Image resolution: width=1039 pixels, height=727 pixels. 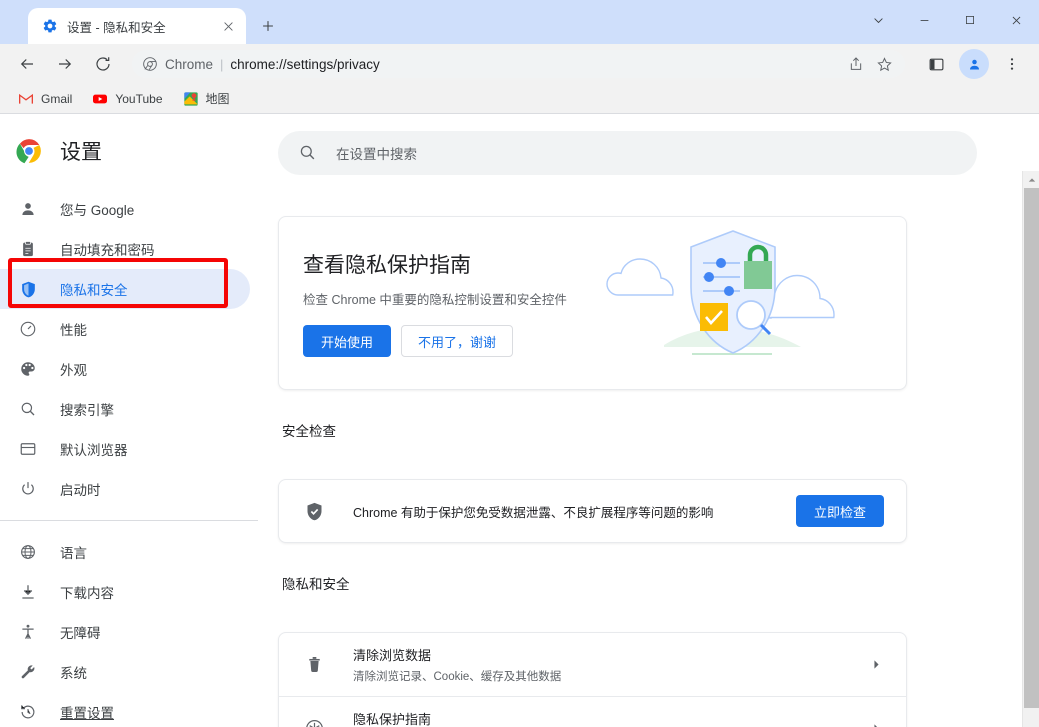 I want to click on sidebar-item-you-and-google: 您与 Google, so click(x=125, y=209).